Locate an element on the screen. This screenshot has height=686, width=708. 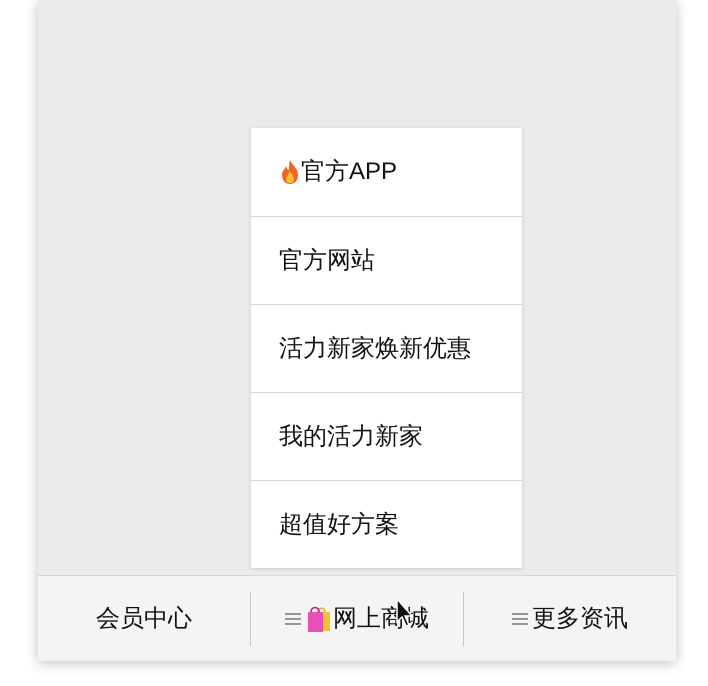
tab-button: 更多资讯 is located at coordinates (570, 618).